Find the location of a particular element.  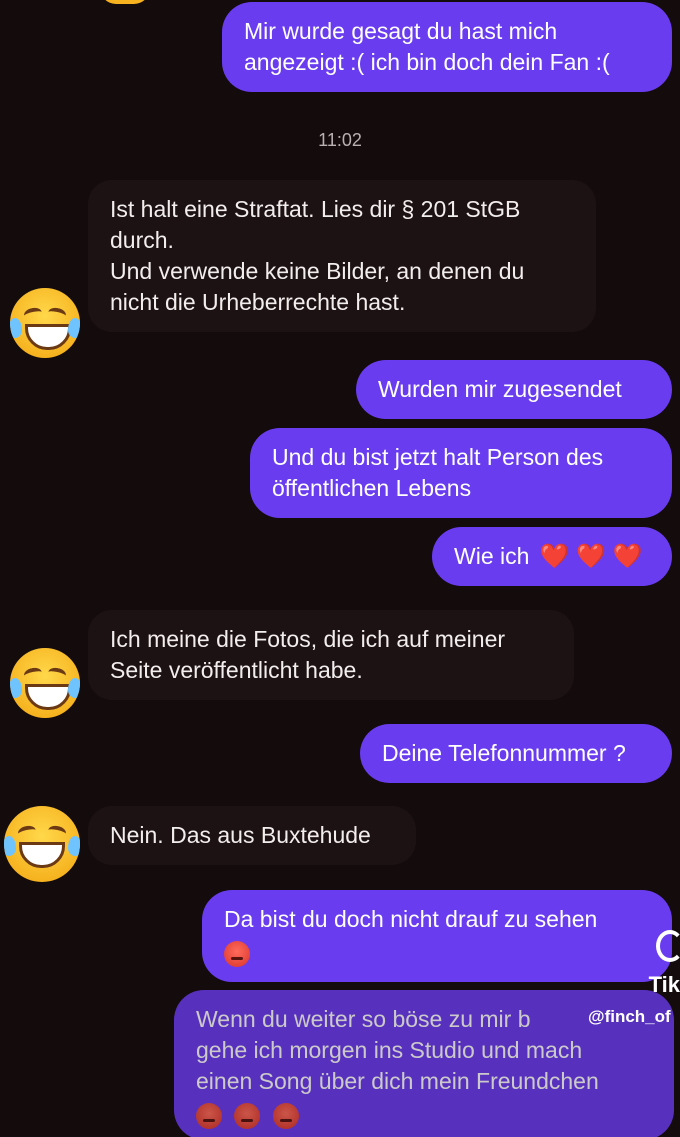

message-outgoing: Wie ich ❤️ ❤️ ❤️ is located at coordinates (552, 556).